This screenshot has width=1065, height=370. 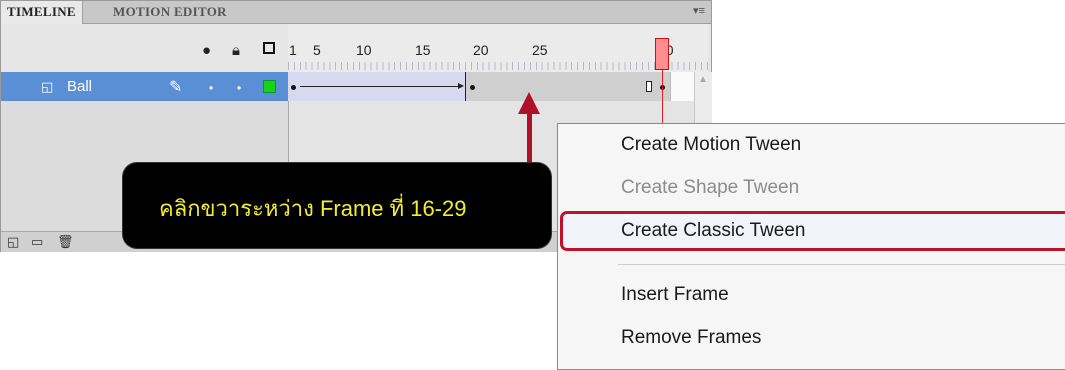 I want to click on menu-item-insert-frame: Insert Frame, so click(x=675, y=295).